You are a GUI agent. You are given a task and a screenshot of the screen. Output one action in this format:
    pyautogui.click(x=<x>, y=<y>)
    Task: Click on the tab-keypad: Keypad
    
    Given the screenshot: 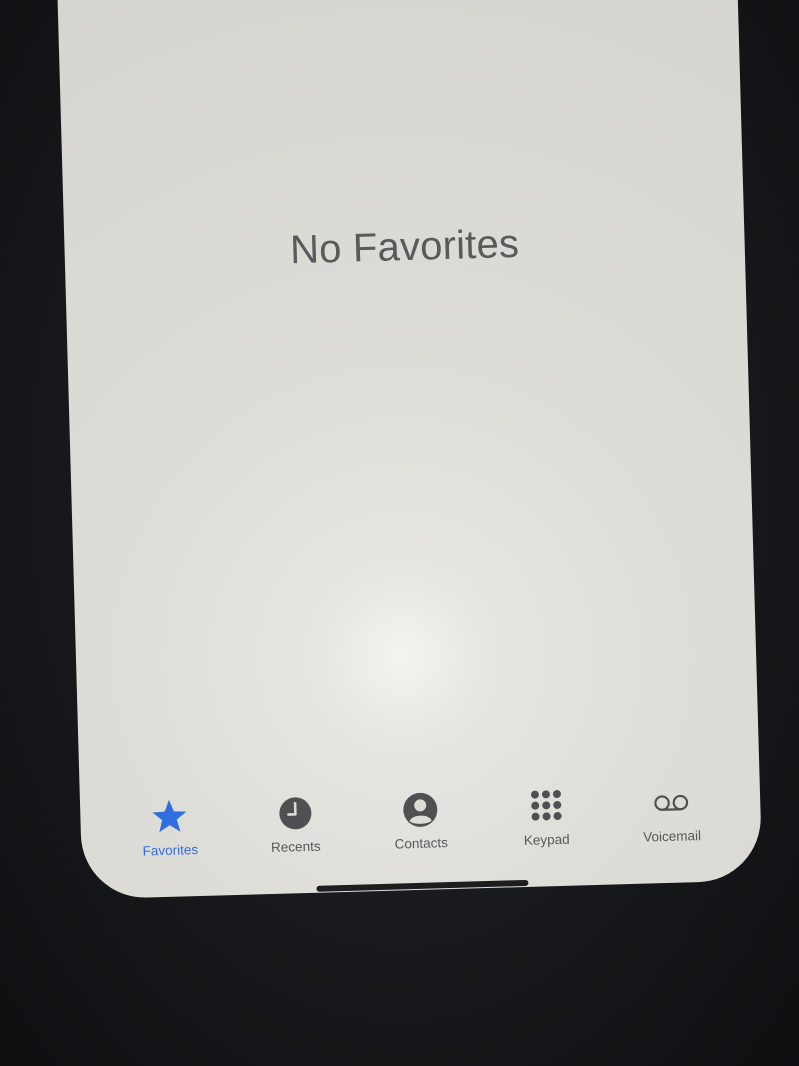 What is the action you would take?
    pyautogui.click(x=546, y=826)
    